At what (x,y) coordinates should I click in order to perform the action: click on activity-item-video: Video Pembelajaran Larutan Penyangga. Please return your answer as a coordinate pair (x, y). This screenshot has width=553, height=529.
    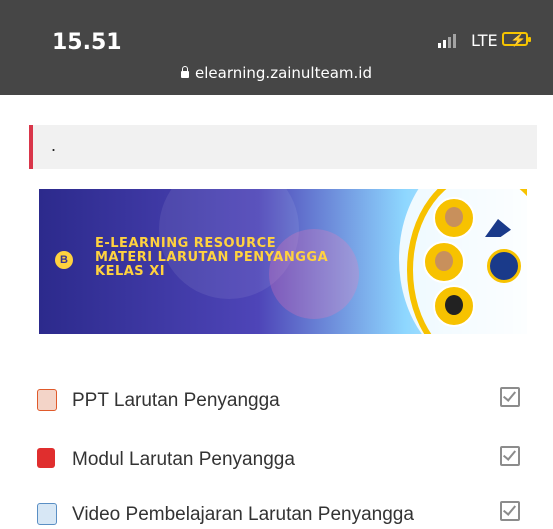
    Looking at the image, I should click on (276, 514).